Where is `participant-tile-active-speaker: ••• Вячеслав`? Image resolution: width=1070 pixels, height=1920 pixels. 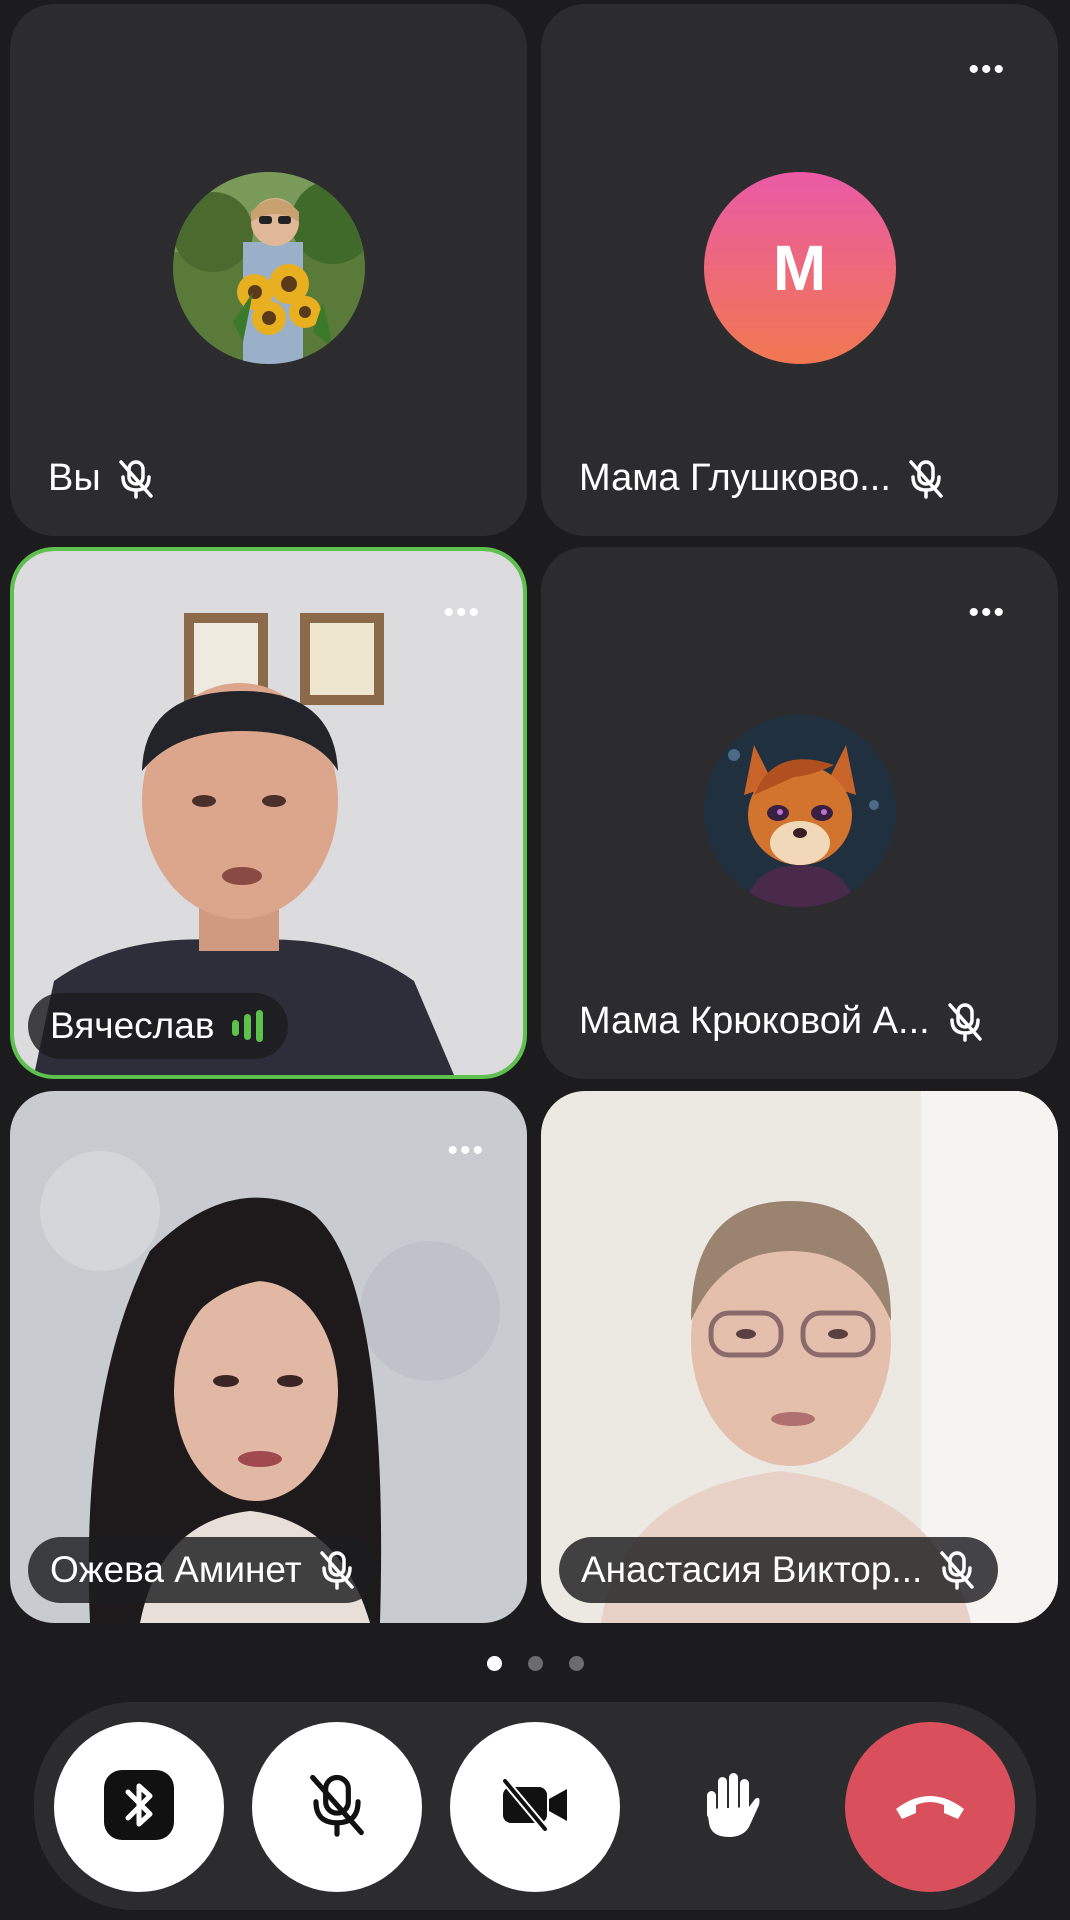
participant-tile-active-speaker: ••• Вячеслав is located at coordinates (268, 813).